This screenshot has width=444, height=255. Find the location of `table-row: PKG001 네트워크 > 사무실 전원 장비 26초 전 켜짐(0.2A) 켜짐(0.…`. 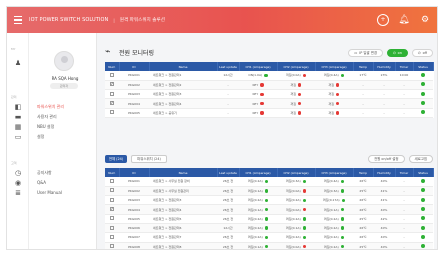

table-row: PKG001 네트워크 > 사무실 전원 장비 26초 전 켜짐(0.2A) 켜짐(0.… is located at coordinates (269, 182).